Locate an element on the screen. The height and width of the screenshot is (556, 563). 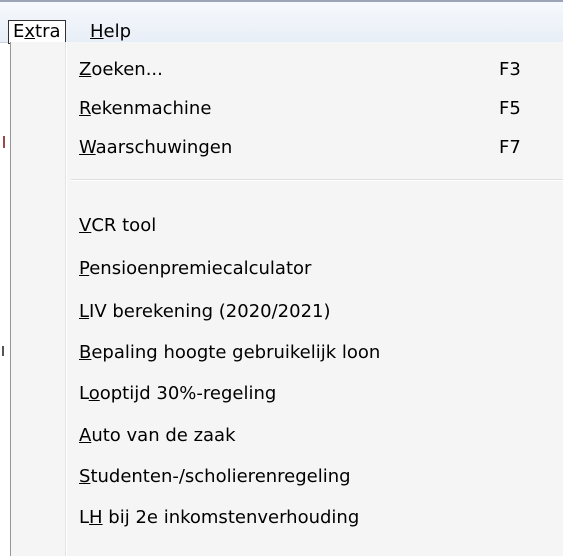
menu-item-liv-berekening: LIV berekening (2020/2021) is located at coordinates (314, 312).